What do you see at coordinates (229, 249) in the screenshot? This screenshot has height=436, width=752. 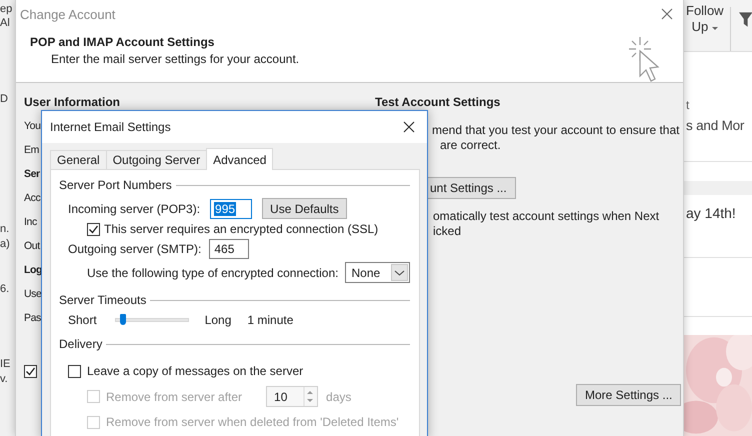 I see `outgoing-port-field: 465` at bounding box center [229, 249].